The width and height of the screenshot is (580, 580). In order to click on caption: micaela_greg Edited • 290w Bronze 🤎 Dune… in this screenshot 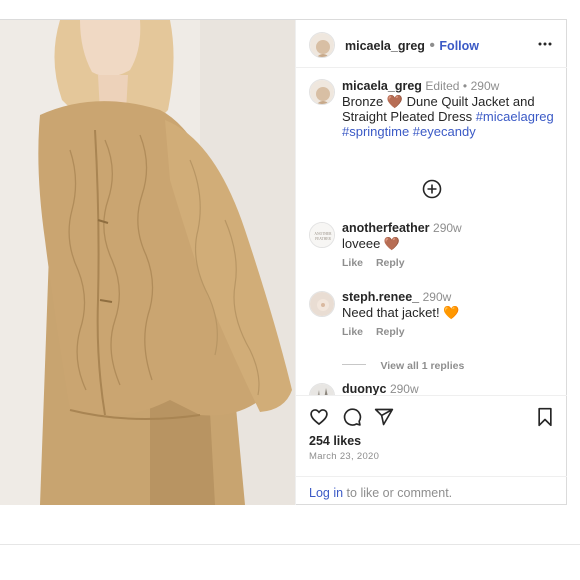, I will do `click(431, 114)`.